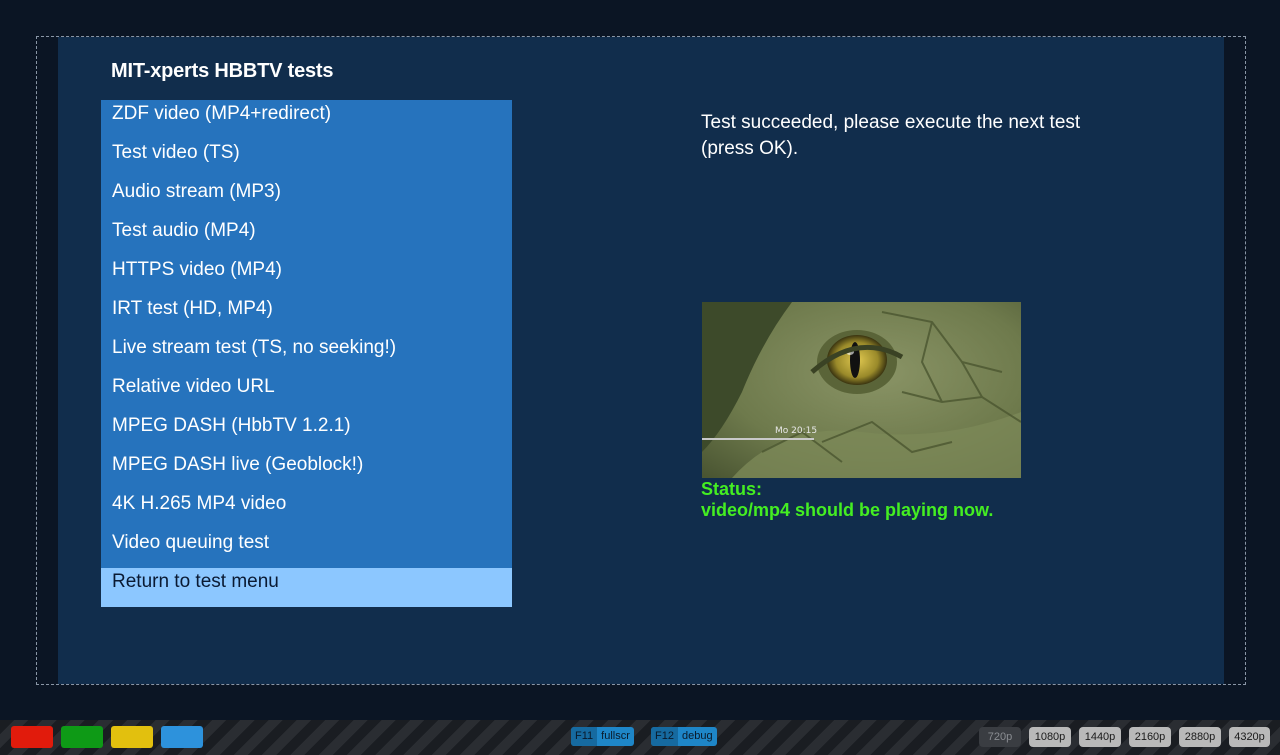  Describe the element at coordinates (306, 314) in the screenshot. I see `menu-item-irt-test: IRT test (HD, MP4)` at that location.